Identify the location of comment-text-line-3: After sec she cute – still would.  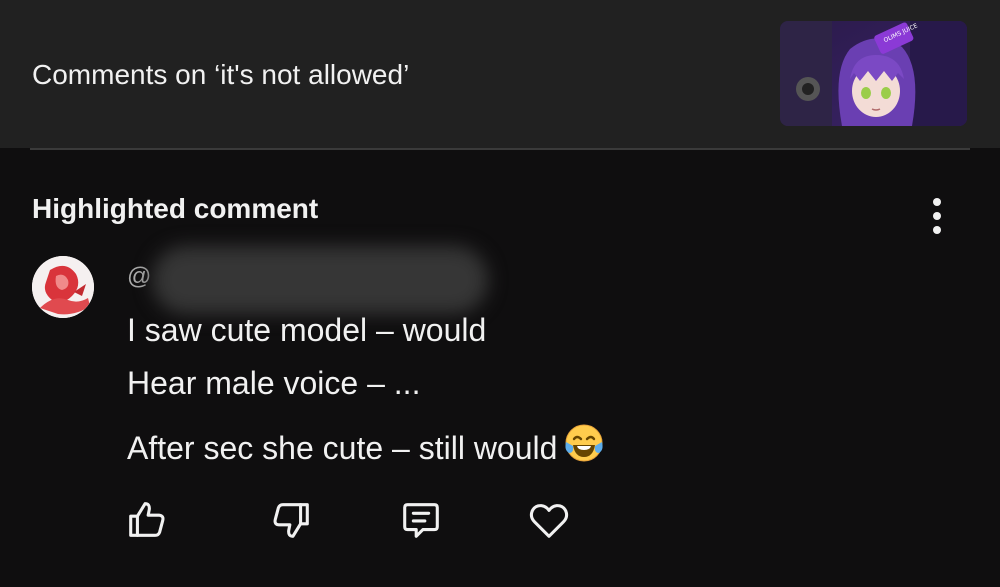
(366, 442).